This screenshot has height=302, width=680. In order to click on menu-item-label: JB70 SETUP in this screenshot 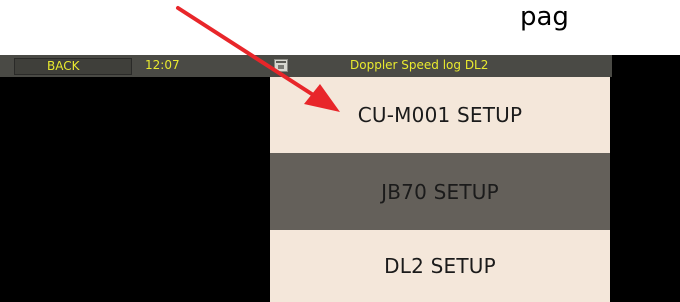, I will do `click(440, 191)`.